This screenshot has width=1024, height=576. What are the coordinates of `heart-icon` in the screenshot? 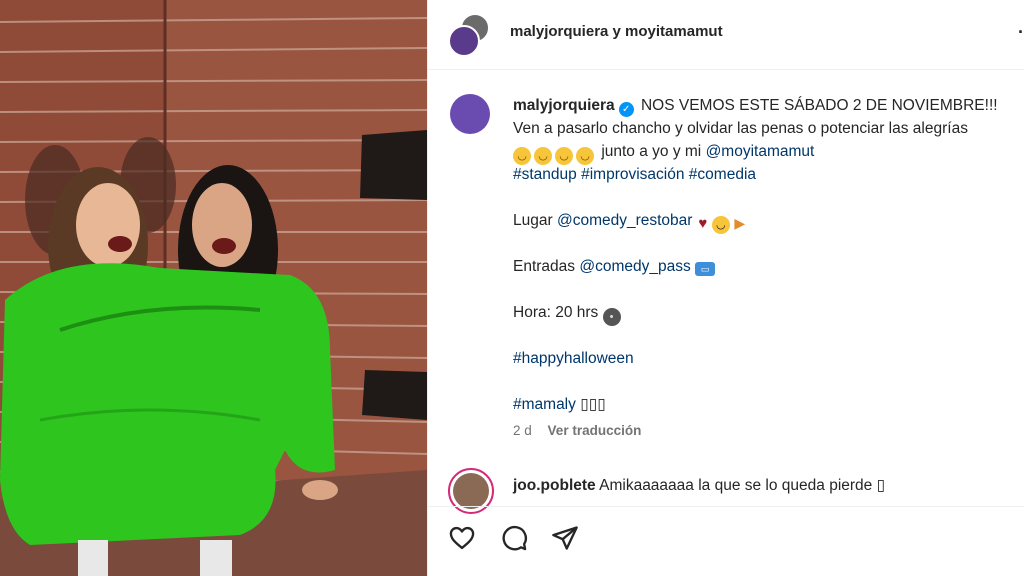 It's located at (464, 540).